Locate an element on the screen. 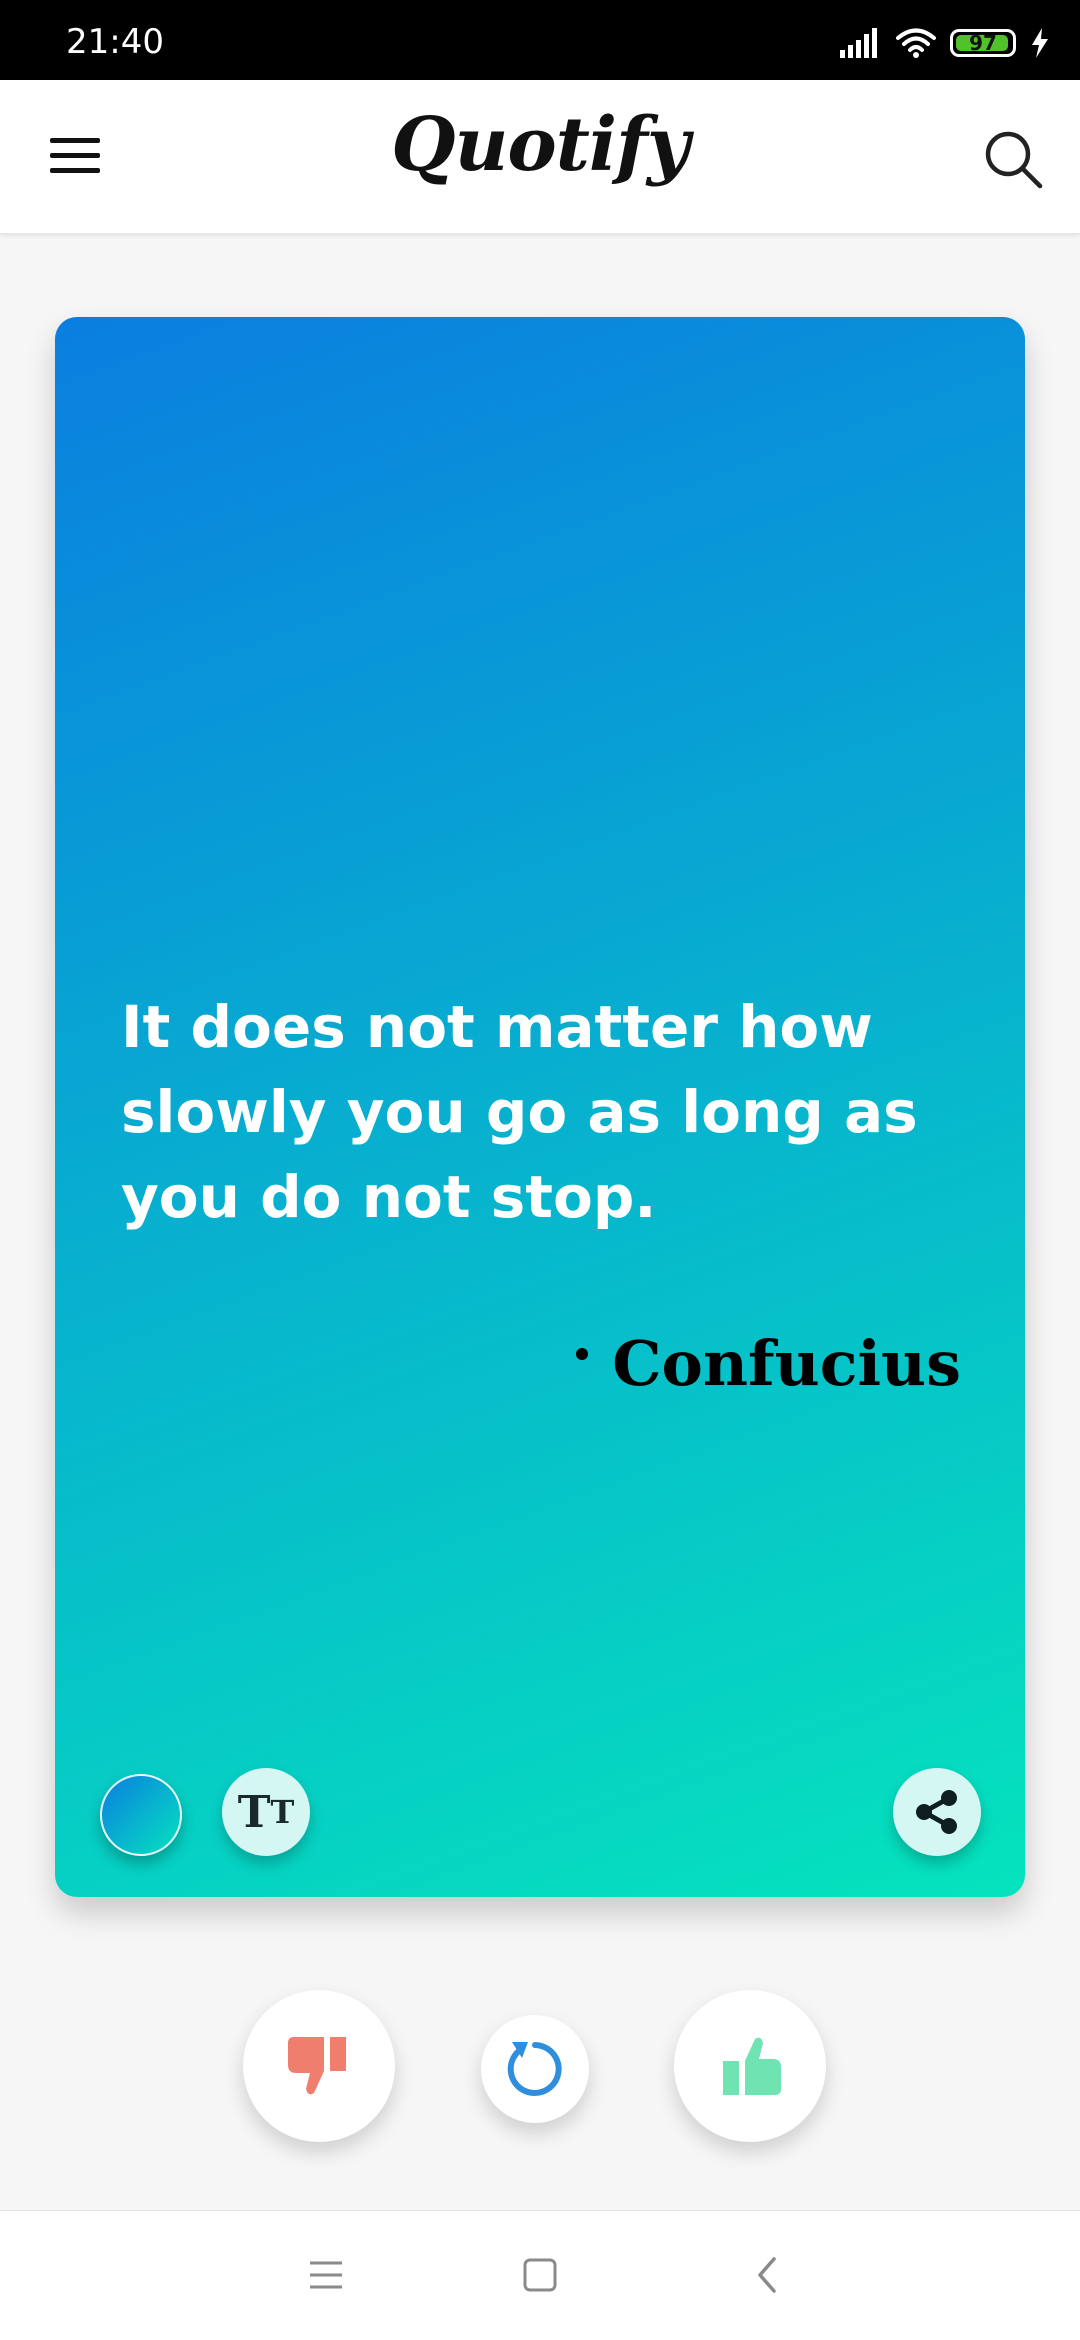  refresh-button is located at coordinates (535, 2069).